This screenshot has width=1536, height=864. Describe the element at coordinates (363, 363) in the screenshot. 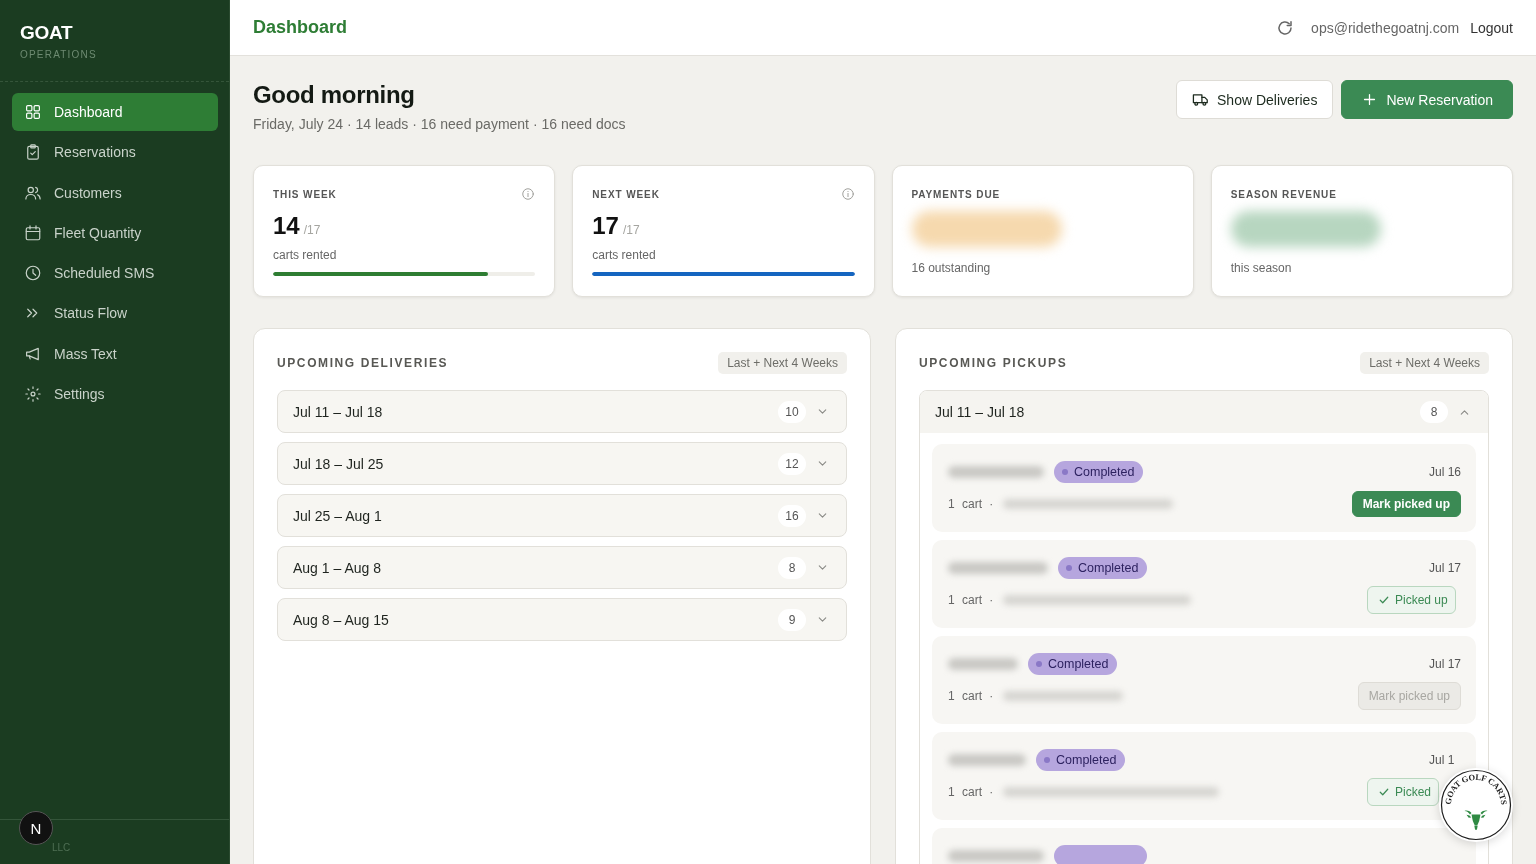

I see `panel-title: UPCOMING DELIVERIES` at that location.